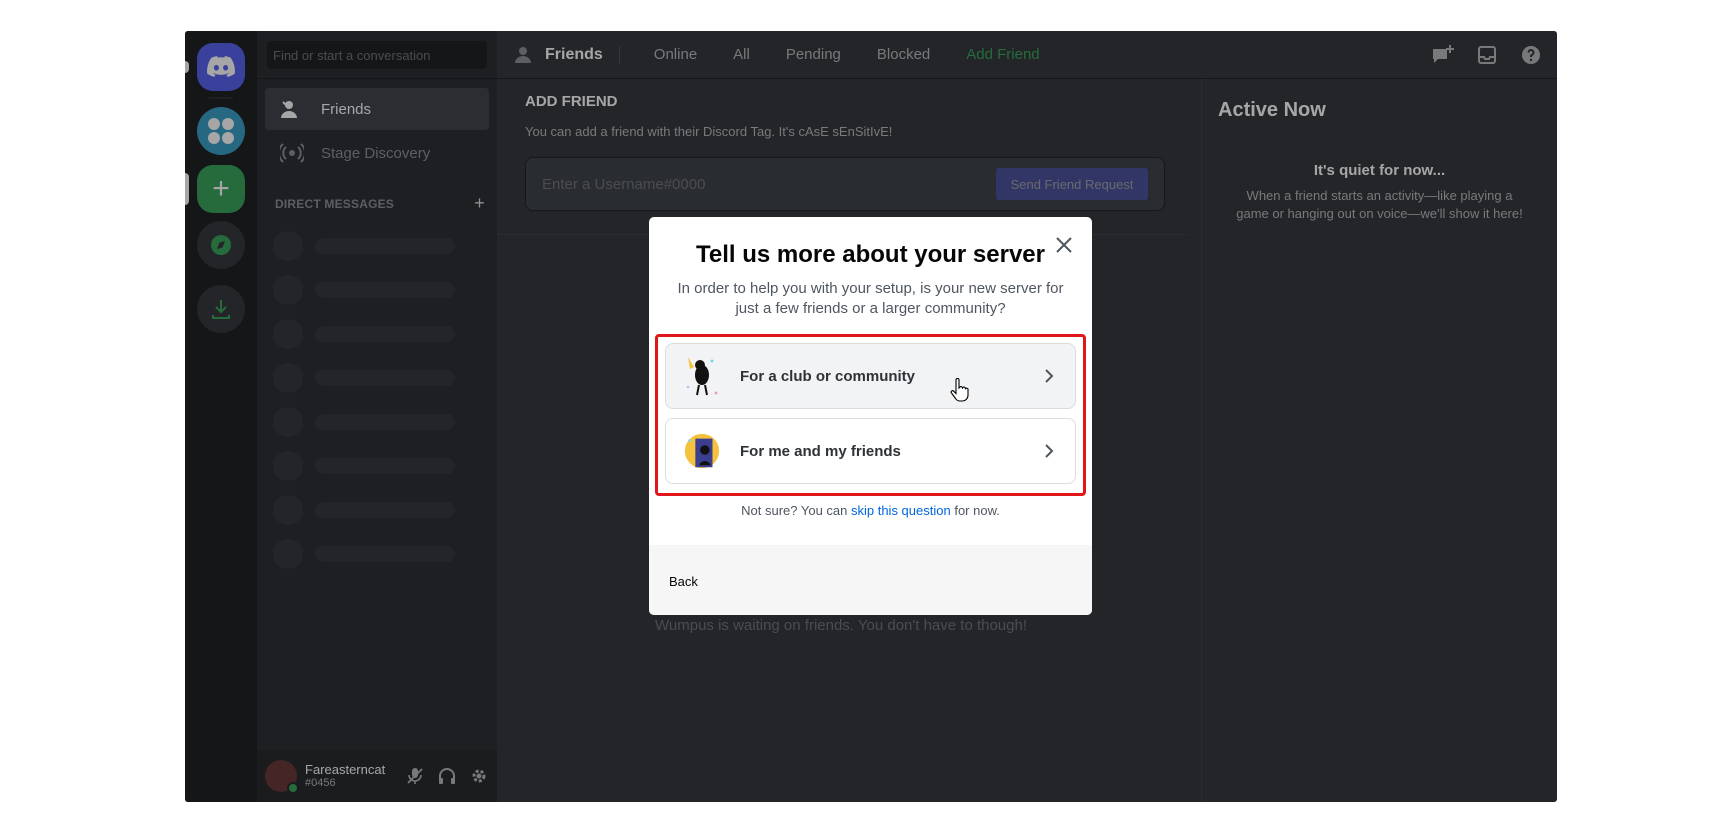 This screenshot has width=1732, height=828. I want to click on club-community-option: For a club or community, so click(870, 376).